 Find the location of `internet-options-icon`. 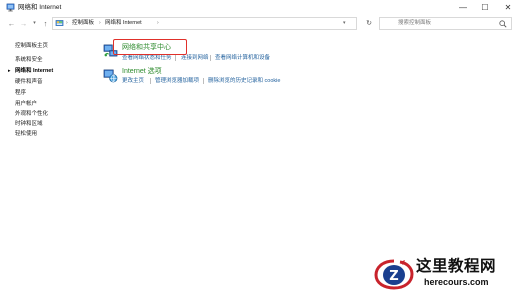

internet-options-icon is located at coordinates (110, 76).